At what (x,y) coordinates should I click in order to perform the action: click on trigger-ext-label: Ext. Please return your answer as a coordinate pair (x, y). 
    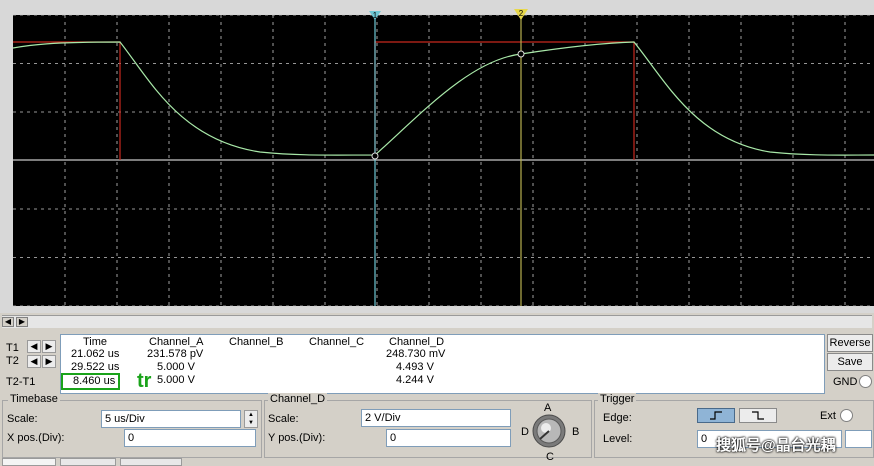
    Looking at the image, I should click on (828, 416).